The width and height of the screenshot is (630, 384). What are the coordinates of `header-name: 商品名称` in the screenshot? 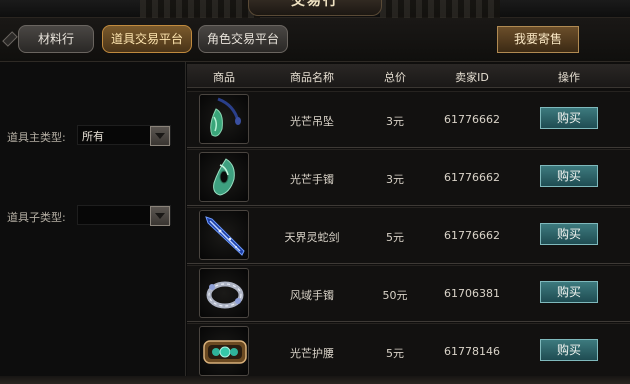 It's located at (312, 77).